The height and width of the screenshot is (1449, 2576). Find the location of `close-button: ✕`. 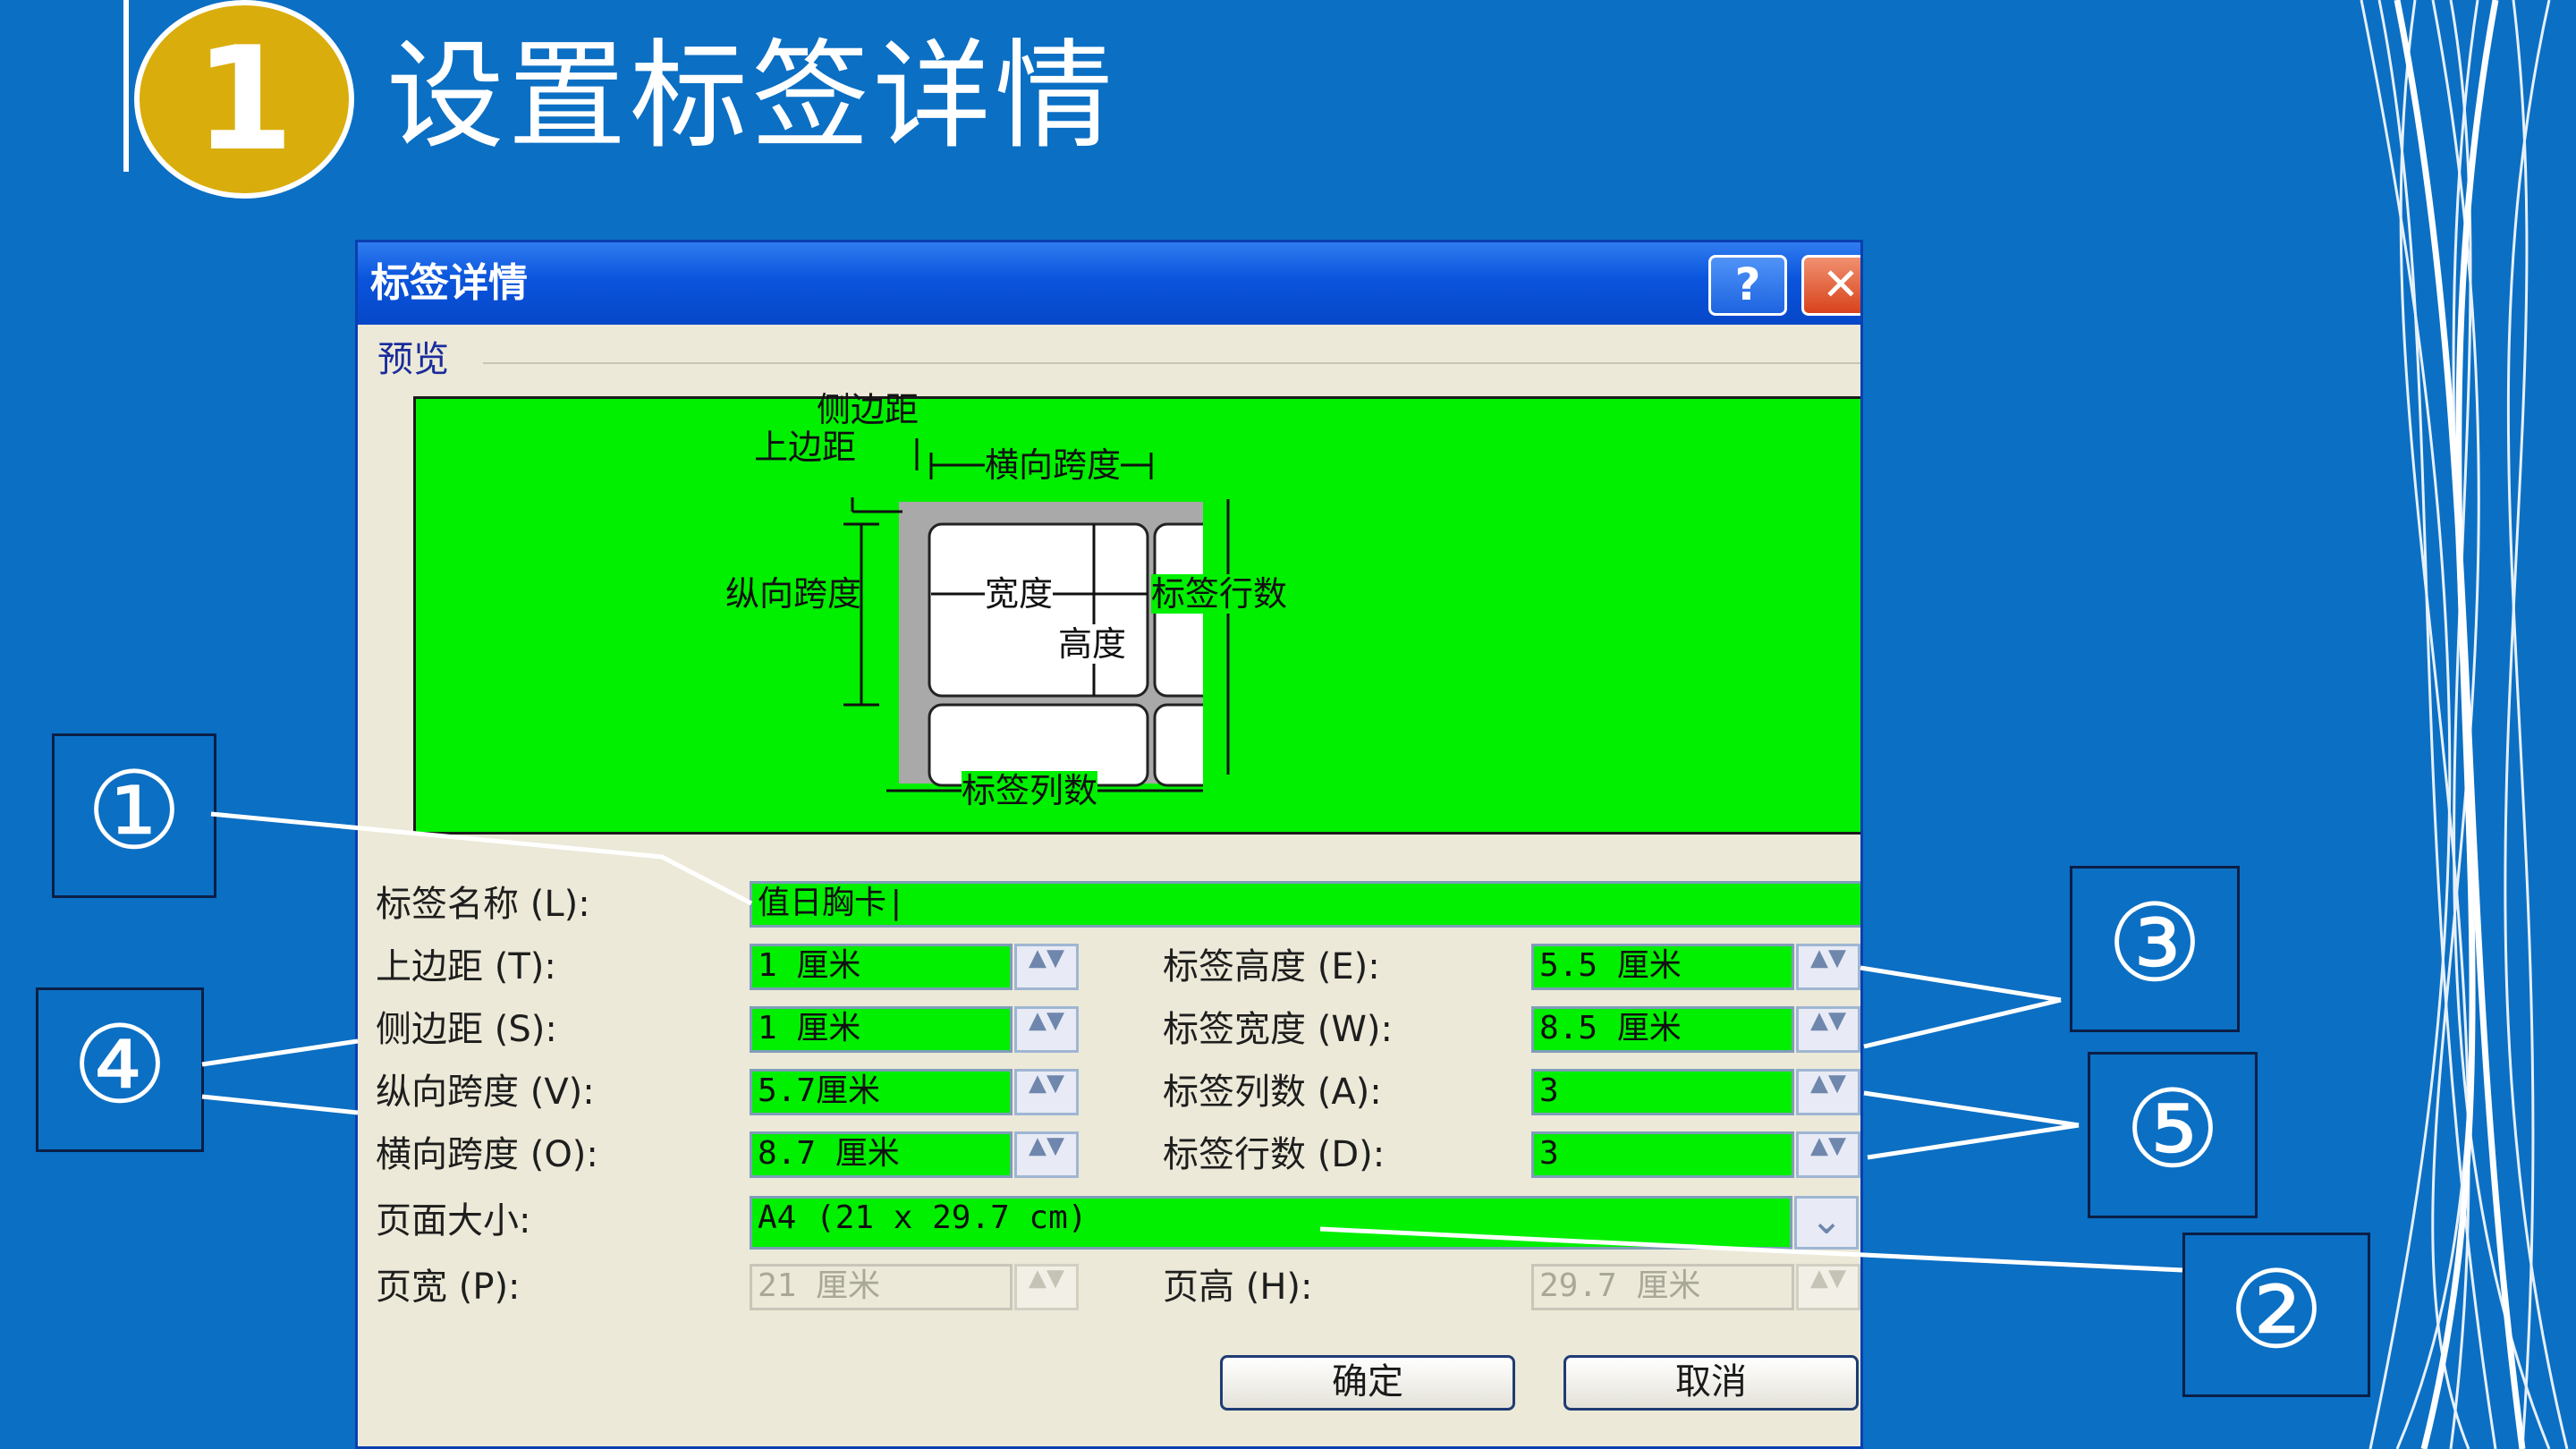

close-button: ✕ is located at coordinates (1830, 285).